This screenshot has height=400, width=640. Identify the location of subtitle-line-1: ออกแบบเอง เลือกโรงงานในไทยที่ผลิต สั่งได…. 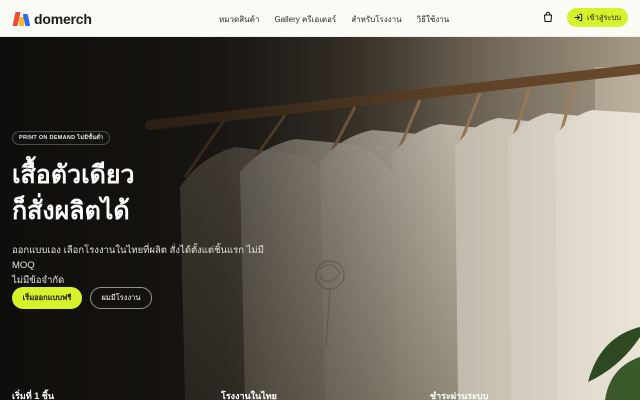
(138, 258).